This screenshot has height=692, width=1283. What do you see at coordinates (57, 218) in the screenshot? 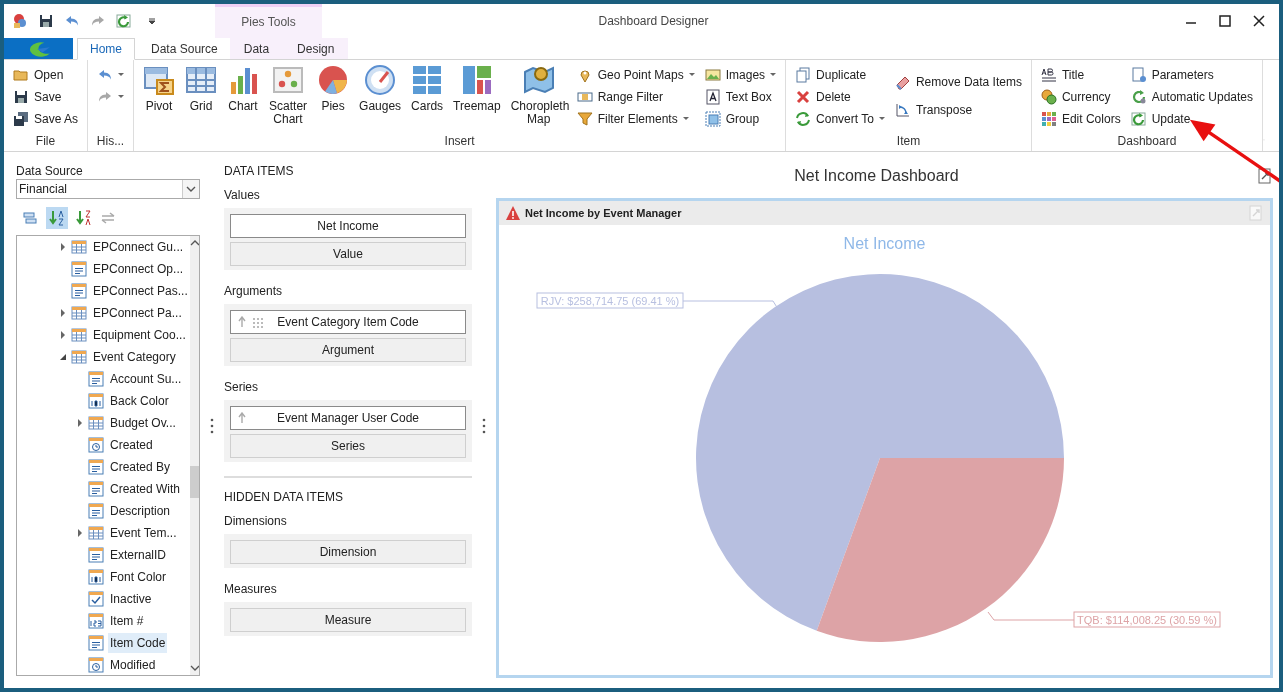
I see `sort-ascending-icon` at bounding box center [57, 218].